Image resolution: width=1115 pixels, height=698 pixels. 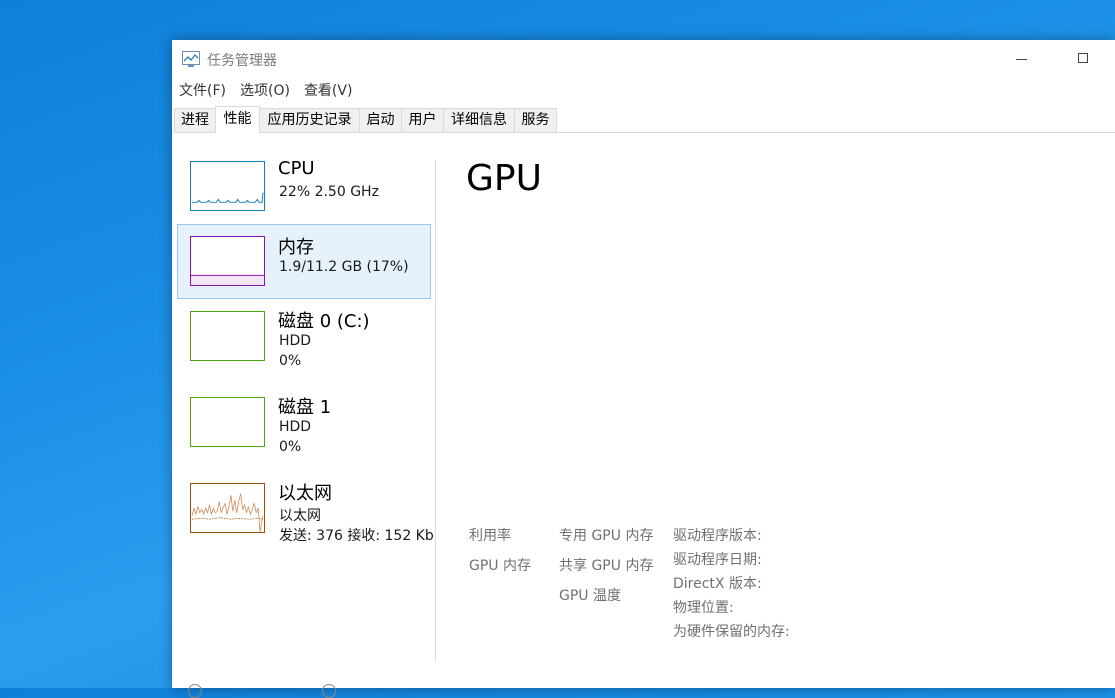 What do you see at coordinates (329, 691) in the screenshot?
I see `open-resource-monitor-icon` at bounding box center [329, 691].